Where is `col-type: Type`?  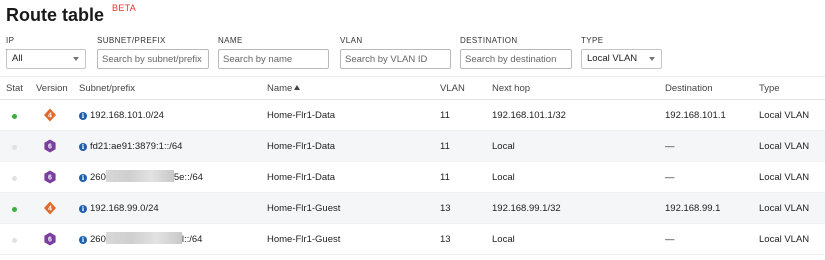 col-type: Type is located at coordinates (769, 89).